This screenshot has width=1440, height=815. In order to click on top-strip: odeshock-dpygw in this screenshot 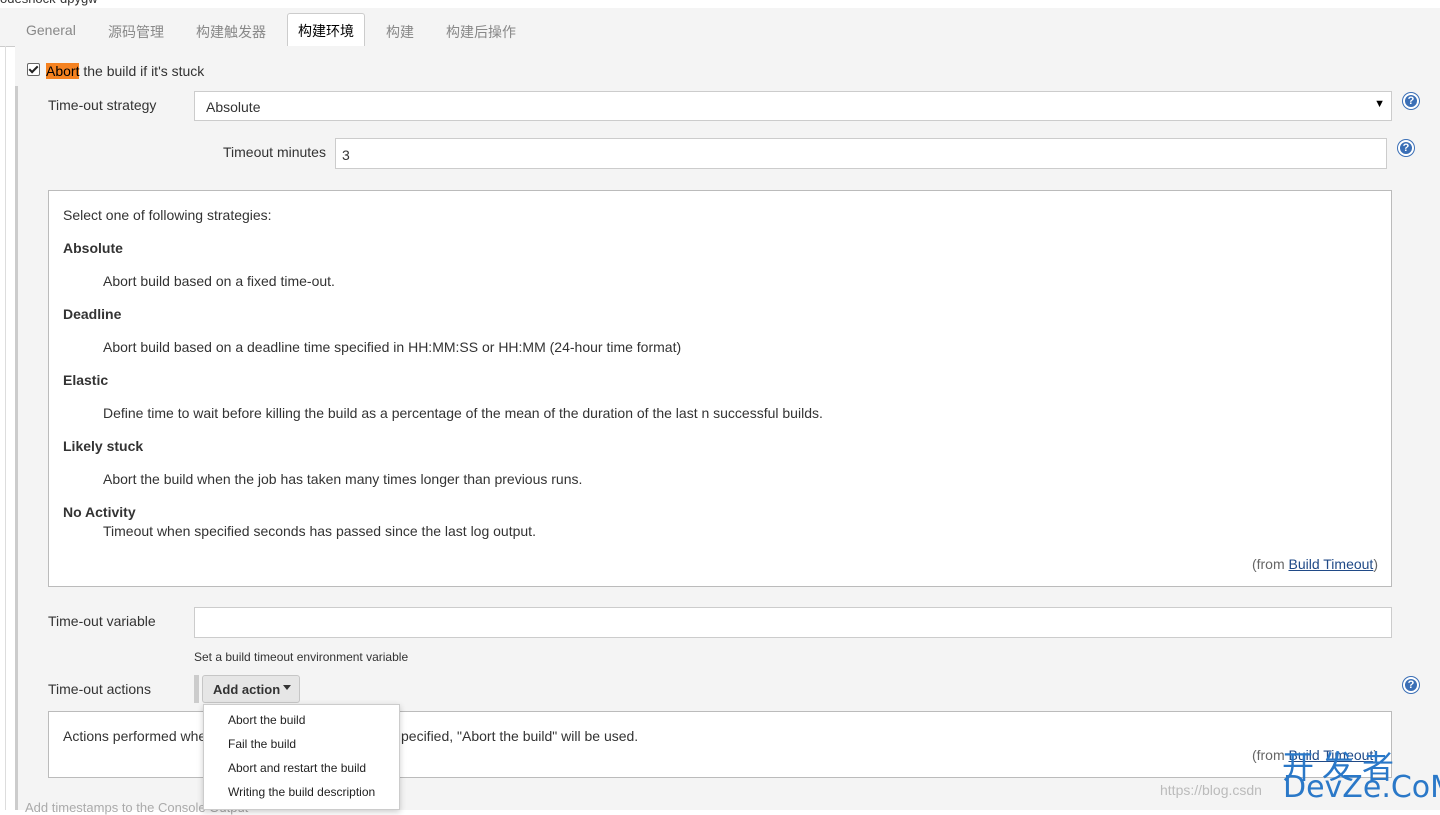, I will do `click(720, 4)`.